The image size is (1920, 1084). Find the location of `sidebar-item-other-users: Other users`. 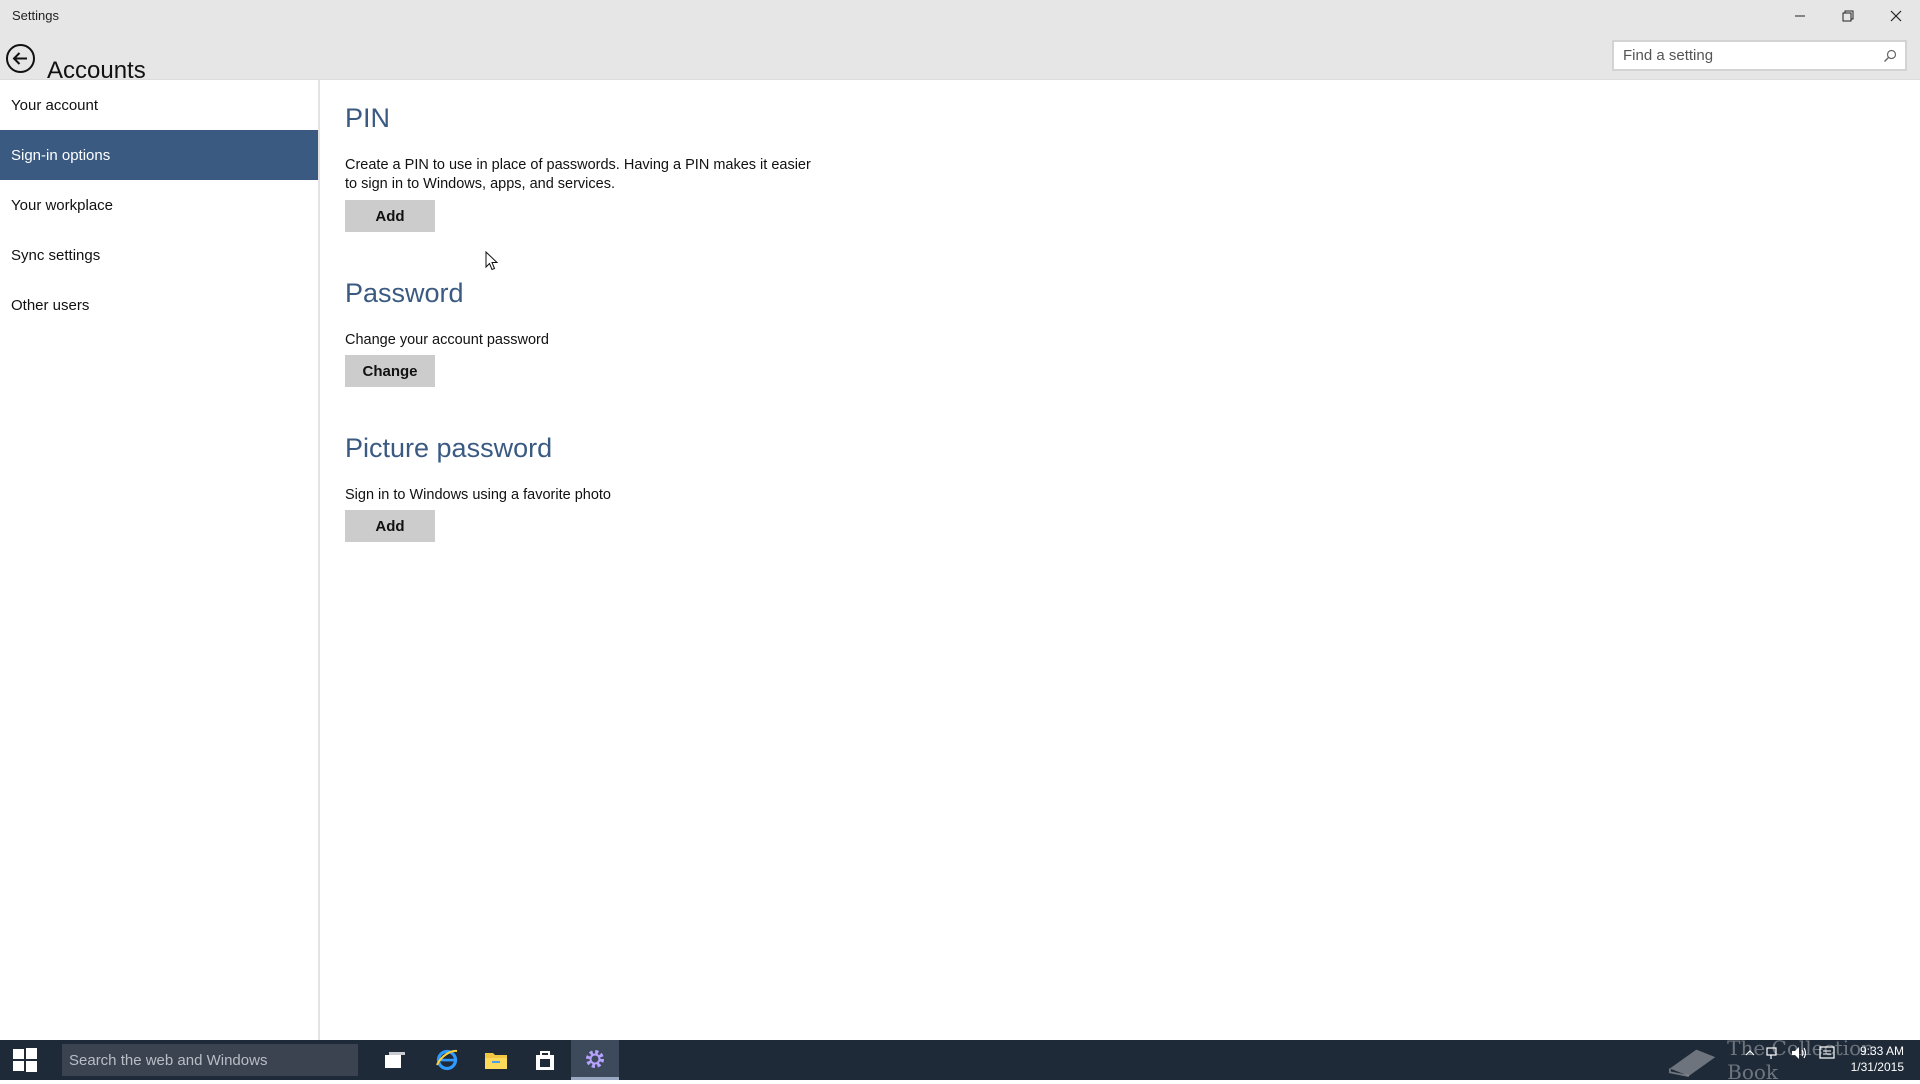

sidebar-item-other-users: Other users is located at coordinates (159, 305).